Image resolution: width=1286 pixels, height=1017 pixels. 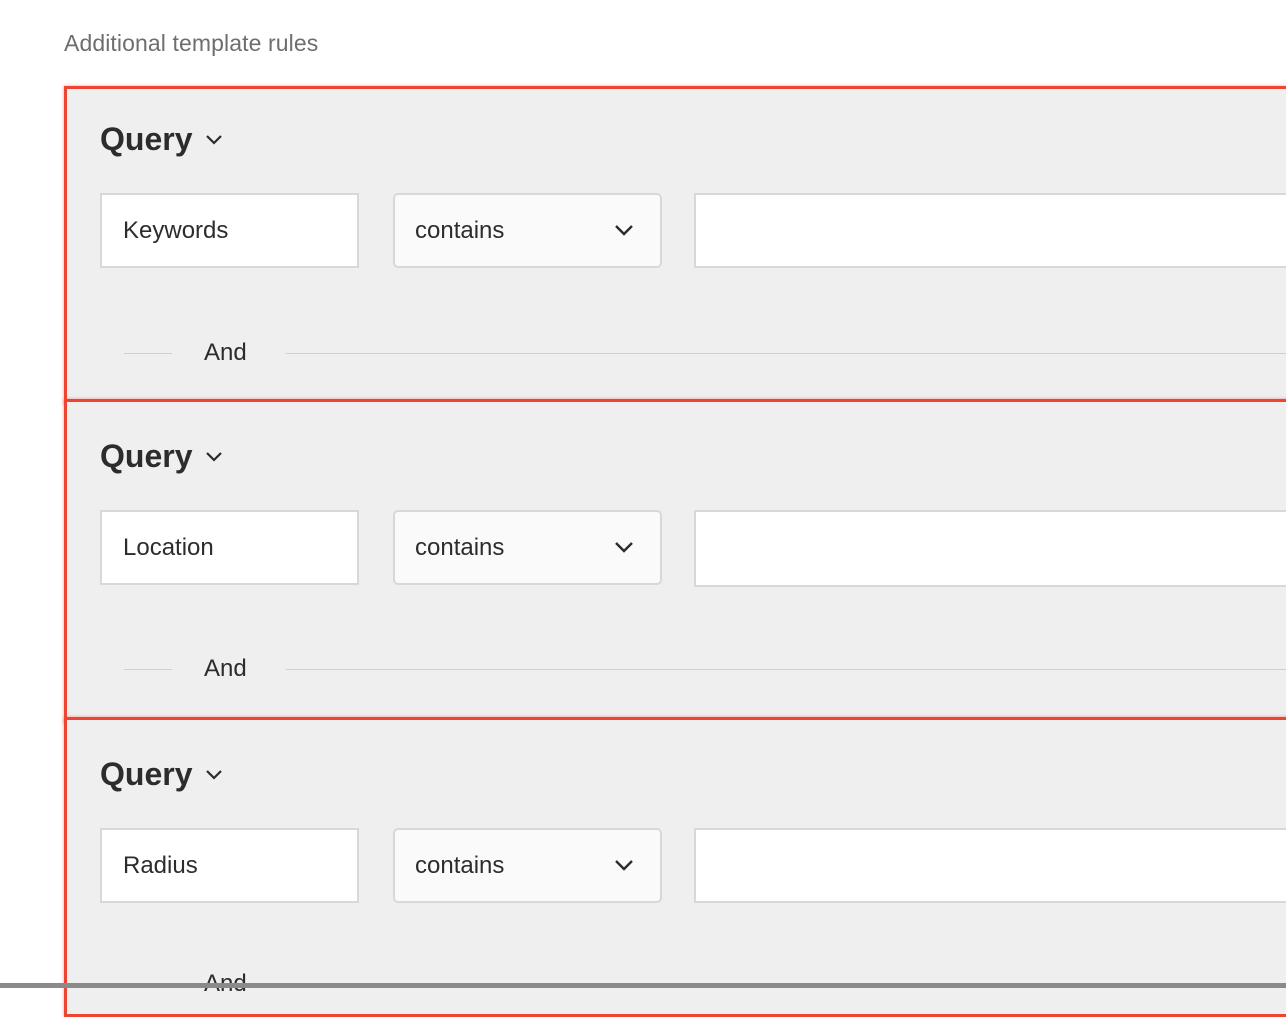 What do you see at coordinates (176, 230) in the screenshot?
I see `field-name-text: Keywords` at bounding box center [176, 230].